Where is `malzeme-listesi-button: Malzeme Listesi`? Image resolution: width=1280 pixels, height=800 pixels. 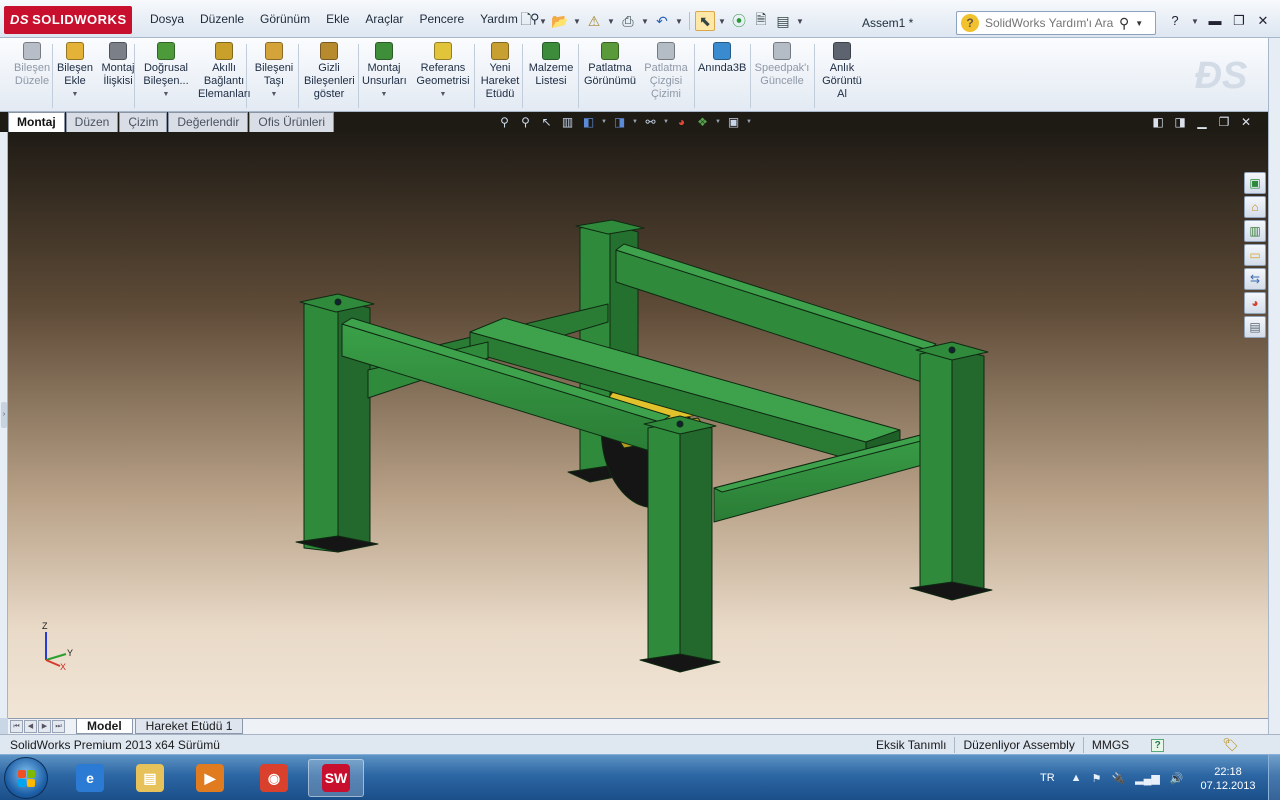
malzeme-listesi-button: Malzeme Listesi is located at coordinates (551, 76).